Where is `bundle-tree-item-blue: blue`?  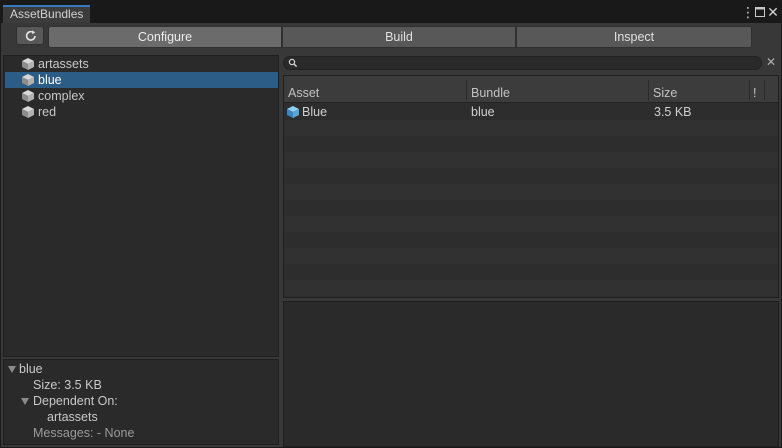 bundle-tree-item-blue: blue is located at coordinates (141, 80).